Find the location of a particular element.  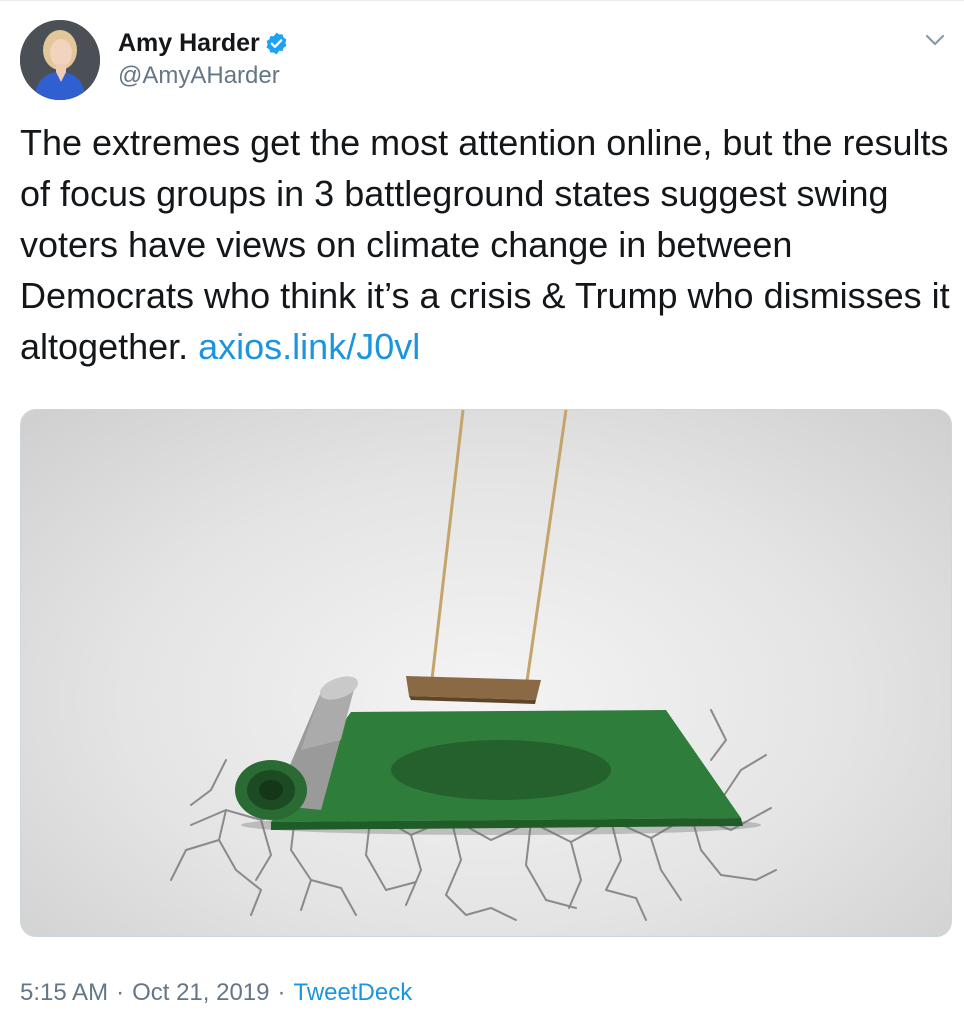

author-name-row: Amy Harder is located at coordinates (203, 43).